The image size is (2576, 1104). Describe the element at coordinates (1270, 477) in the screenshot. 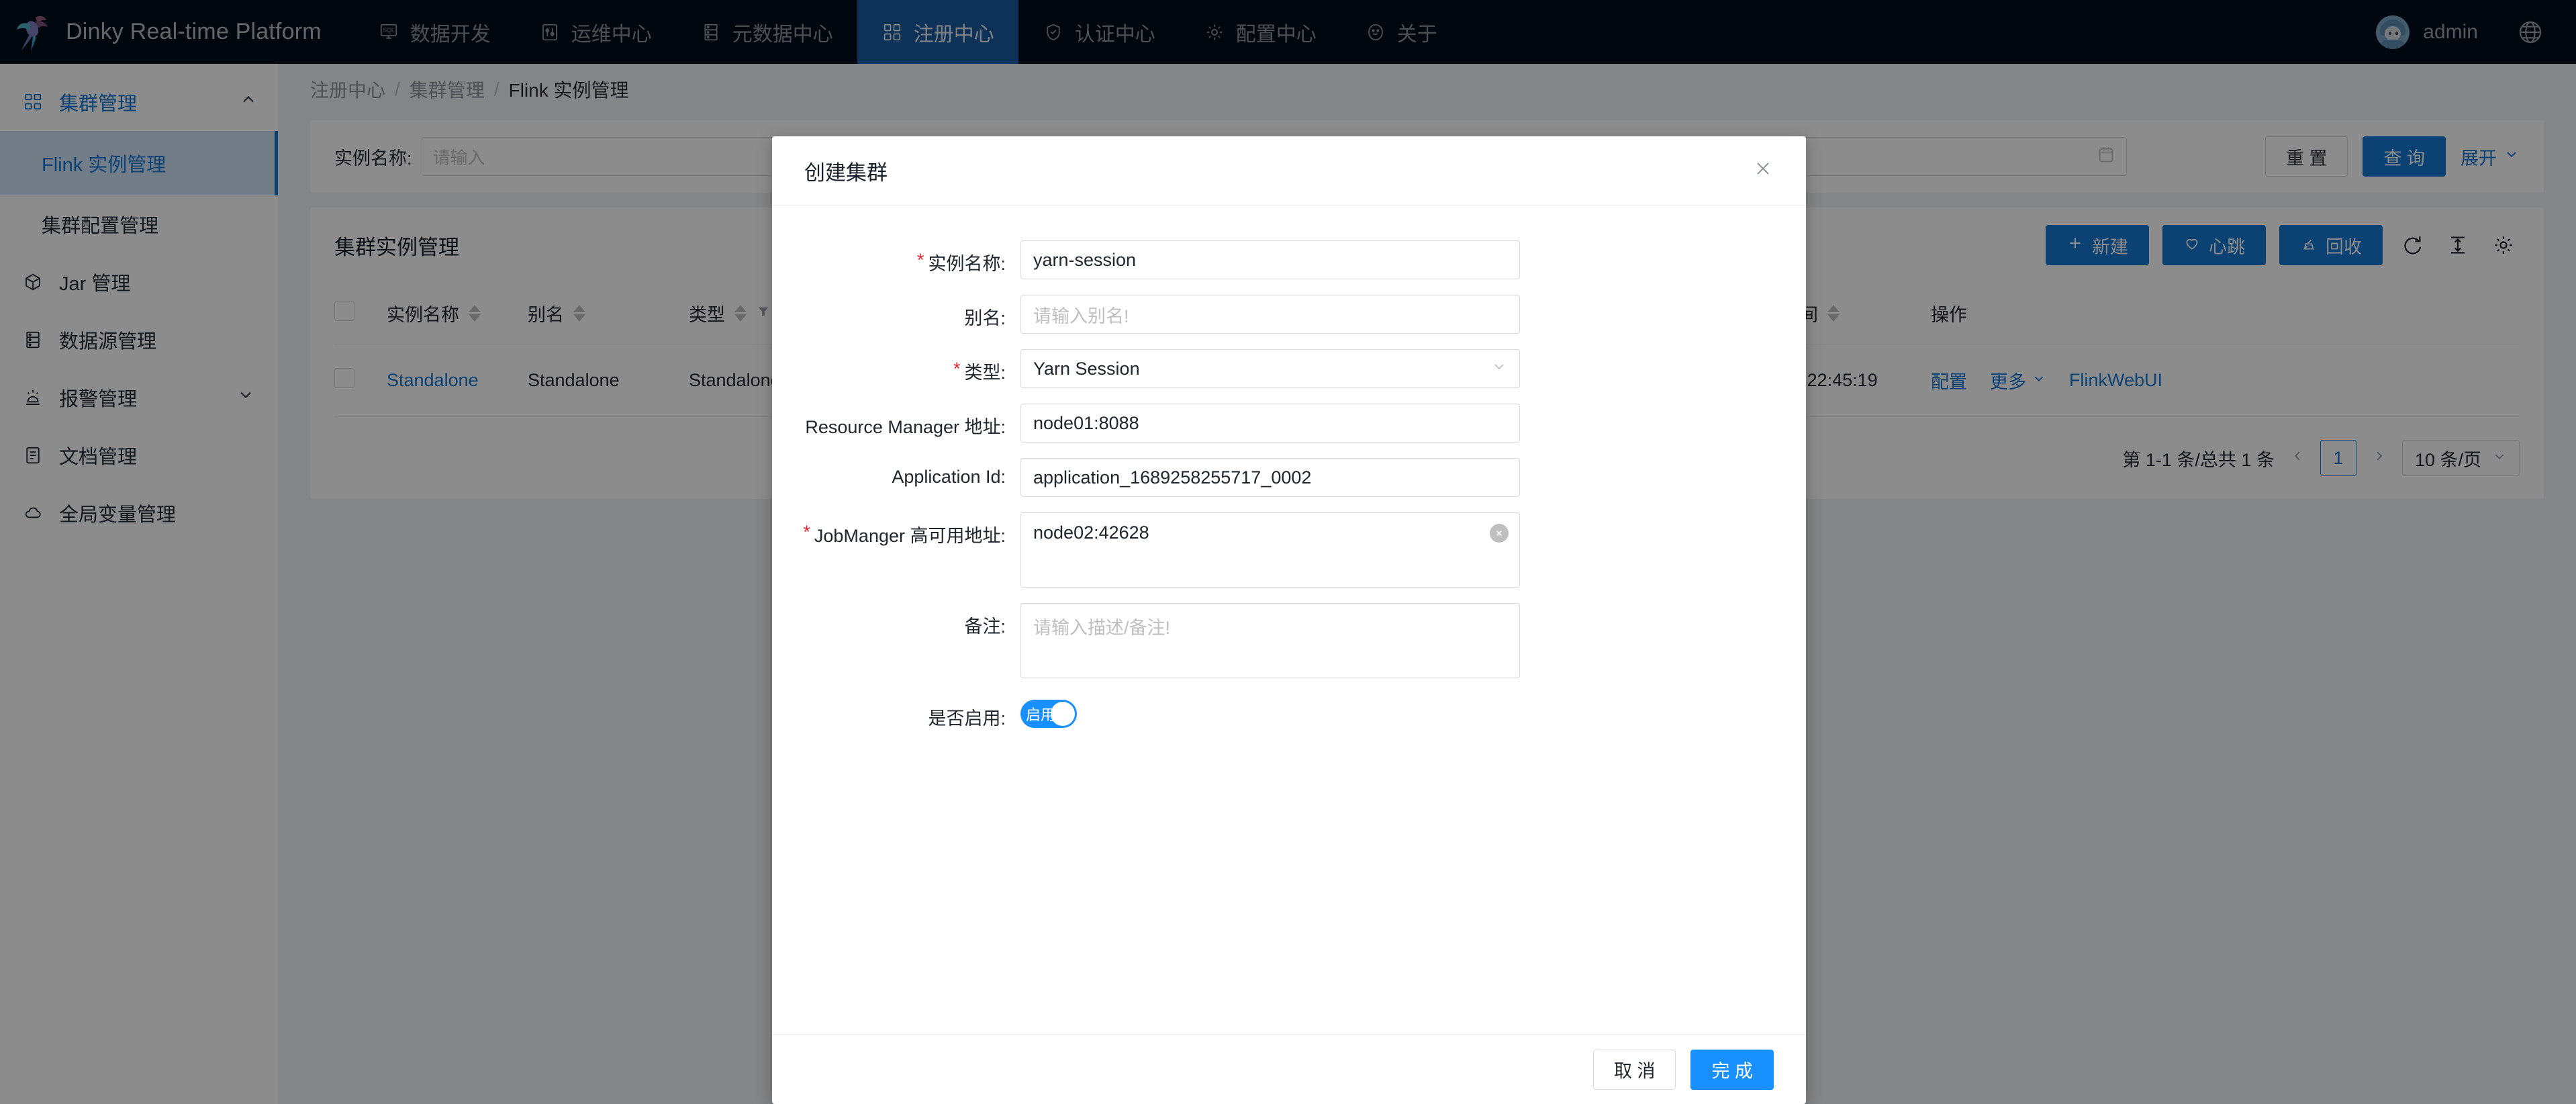

I see `application-id-input: application_1689258255717_0002` at that location.